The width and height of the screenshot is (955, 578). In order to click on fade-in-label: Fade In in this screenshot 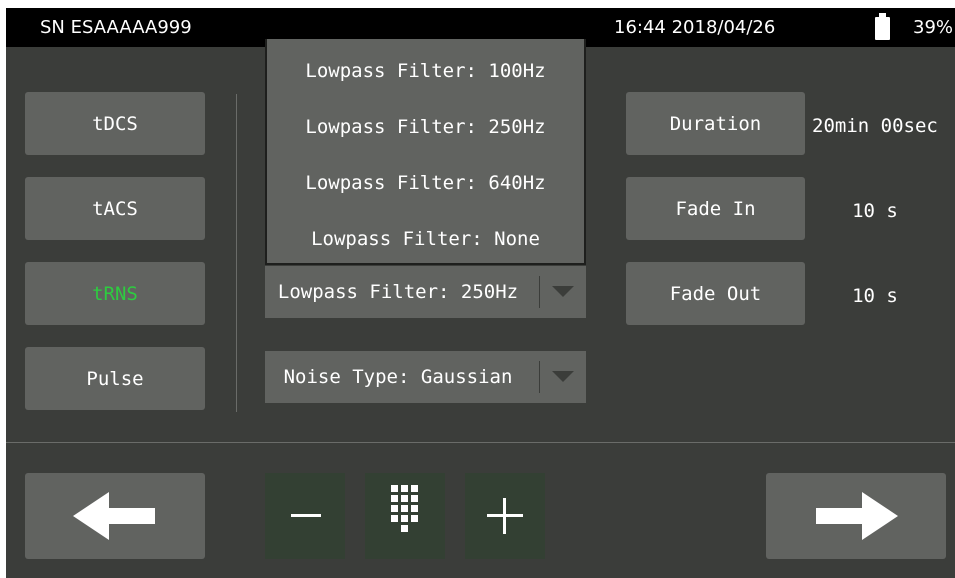, I will do `click(715, 208)`.